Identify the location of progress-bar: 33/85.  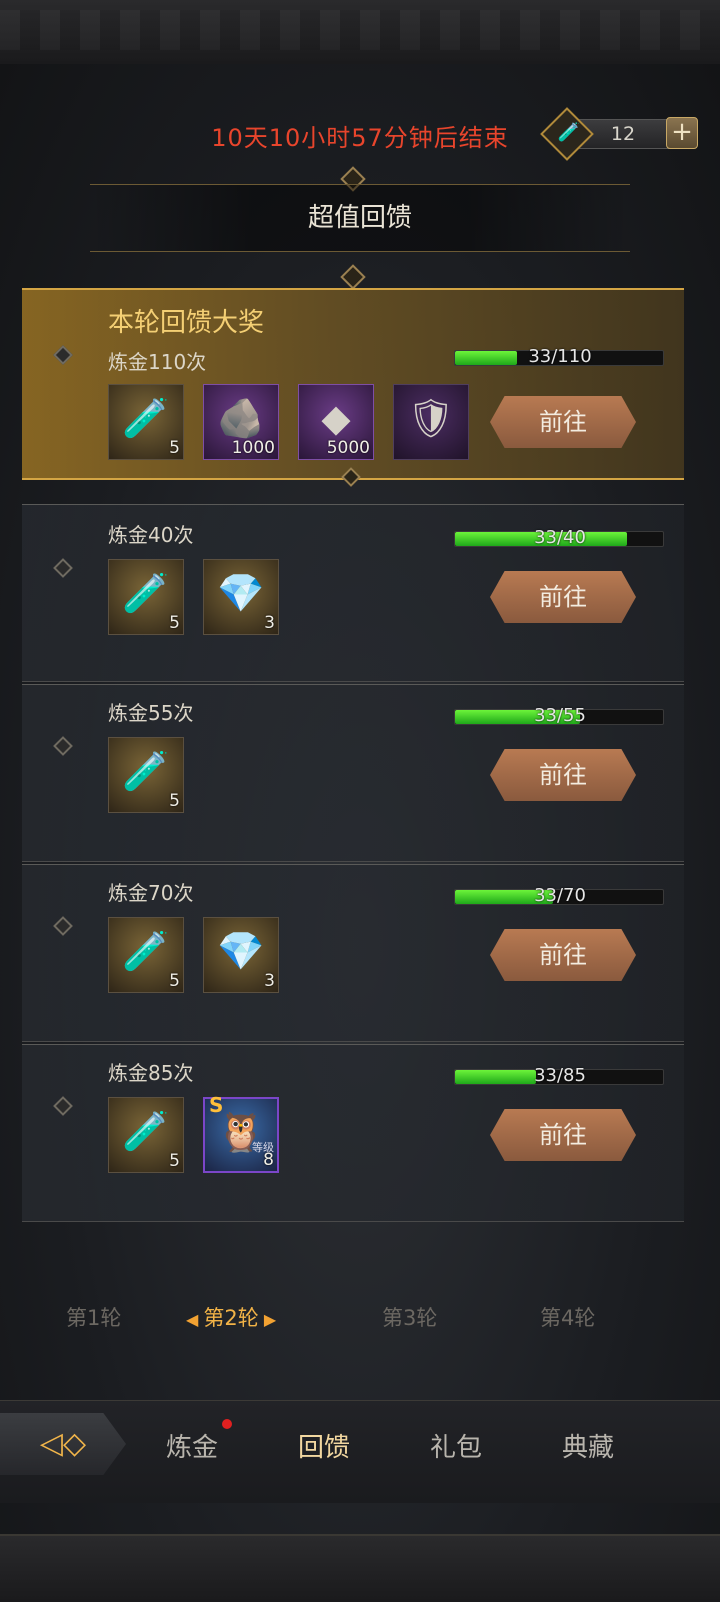
(559, 1075).